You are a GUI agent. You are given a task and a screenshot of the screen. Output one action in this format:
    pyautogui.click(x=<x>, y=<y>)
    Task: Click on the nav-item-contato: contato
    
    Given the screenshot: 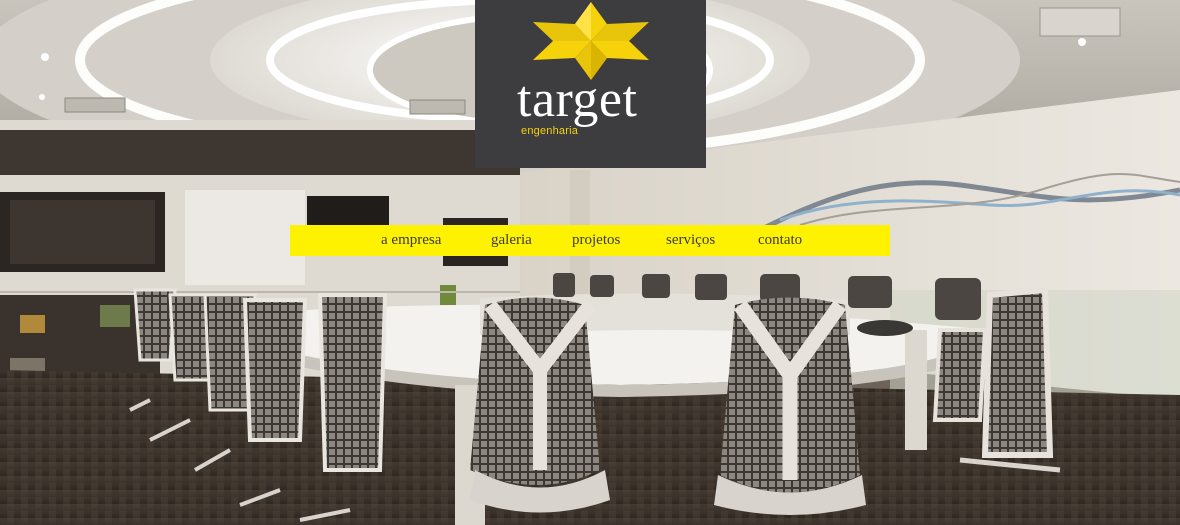 What is the action you would take?
    pyautogui.click(x=780, y=240)
    